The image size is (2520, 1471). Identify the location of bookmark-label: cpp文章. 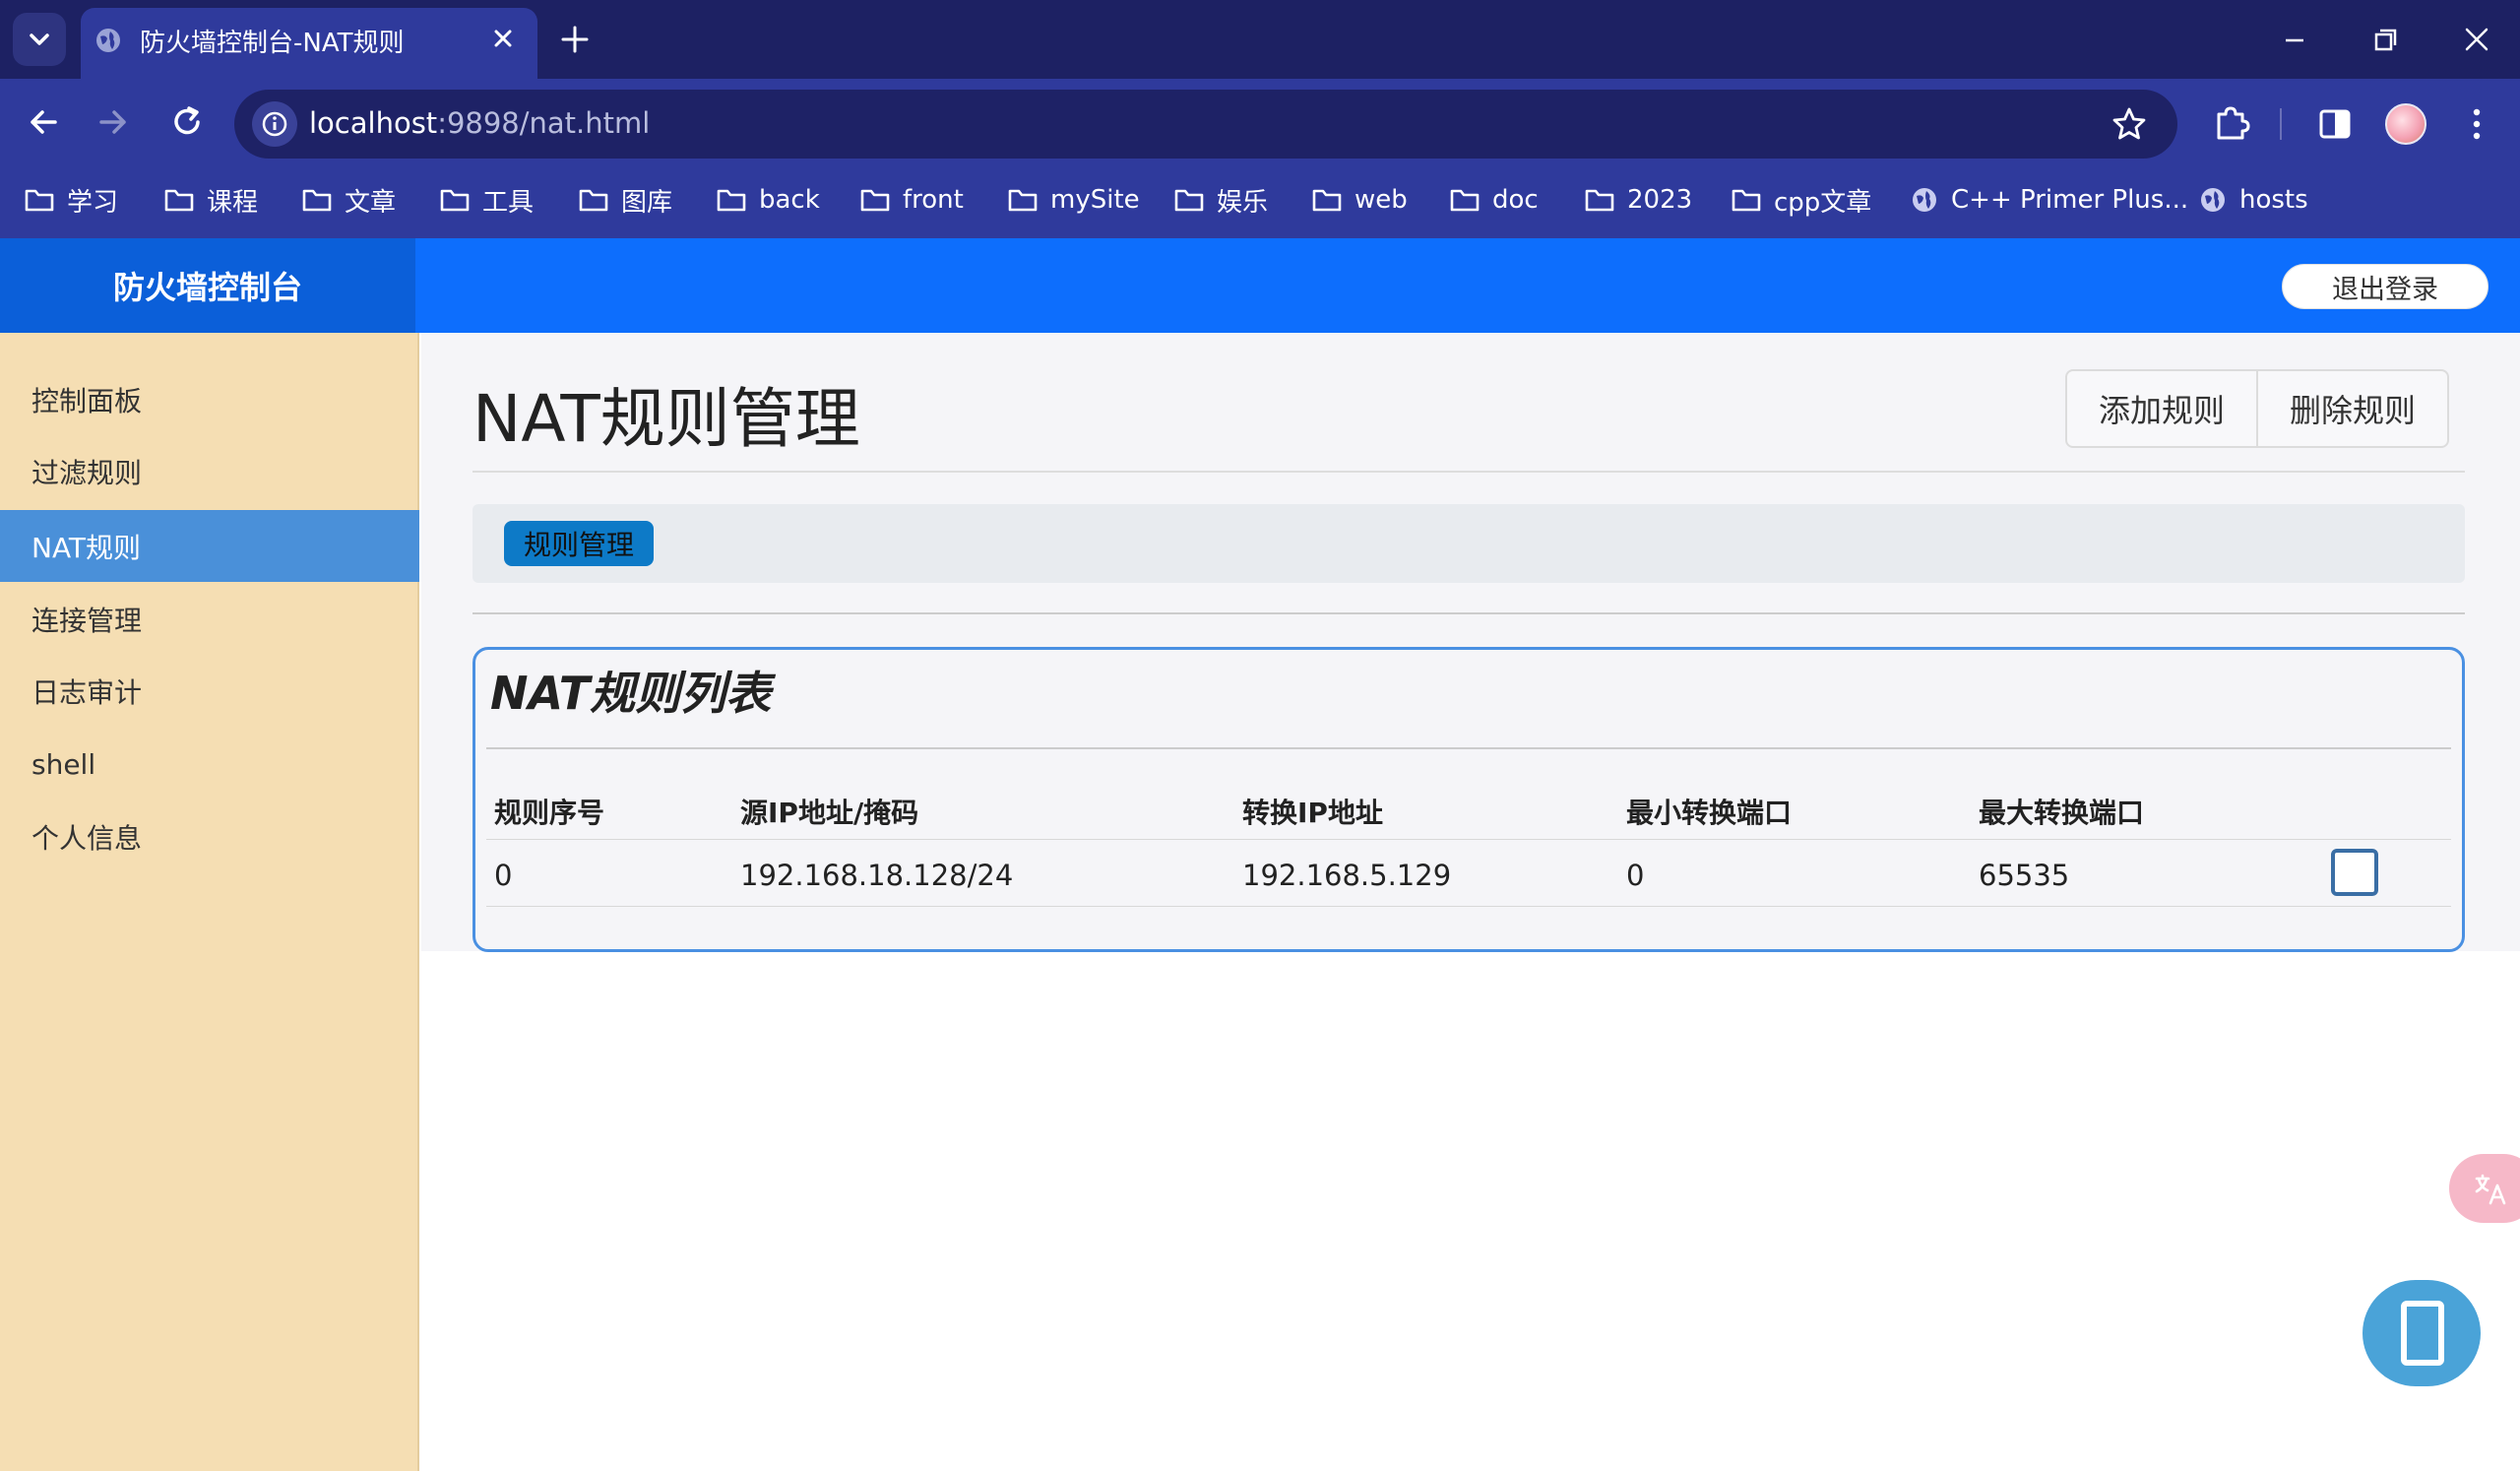
(1823, 202).